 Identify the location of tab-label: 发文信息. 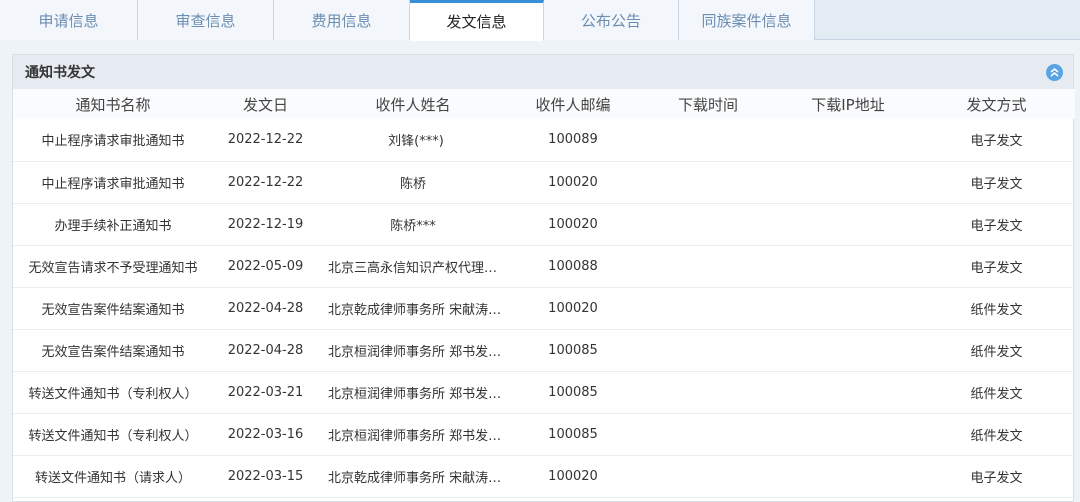
(476, 22).